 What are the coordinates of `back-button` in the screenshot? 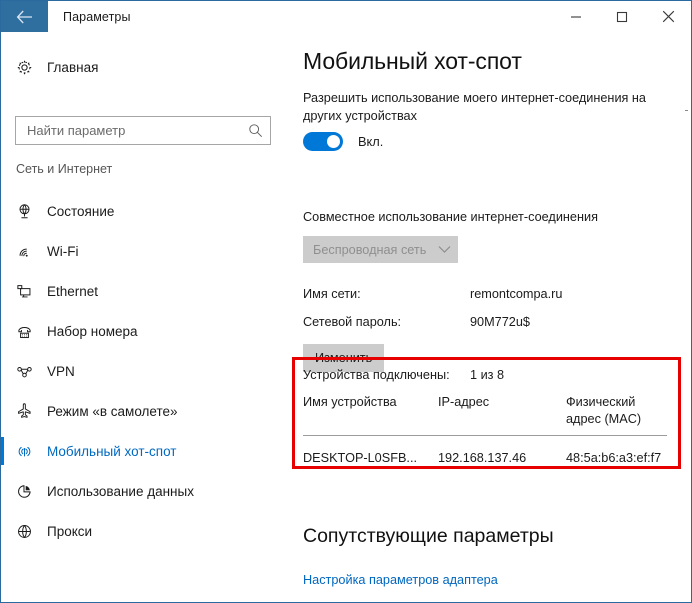 It's located at (24, 16).